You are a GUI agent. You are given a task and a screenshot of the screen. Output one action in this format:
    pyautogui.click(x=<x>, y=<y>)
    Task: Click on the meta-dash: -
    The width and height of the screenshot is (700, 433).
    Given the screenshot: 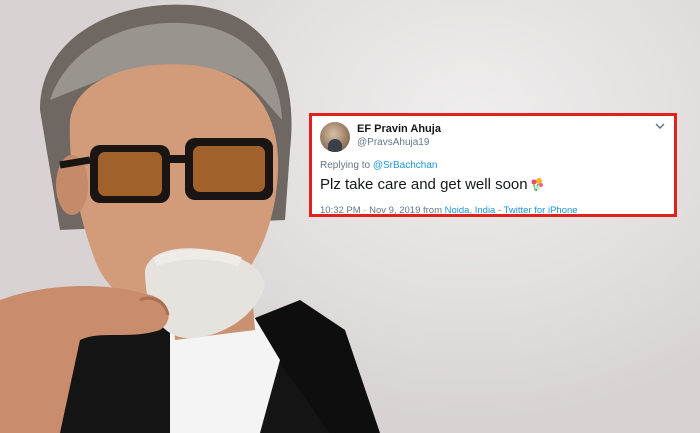 What is the action you would take?
    pyautogui.click(x=499, y=210)
    